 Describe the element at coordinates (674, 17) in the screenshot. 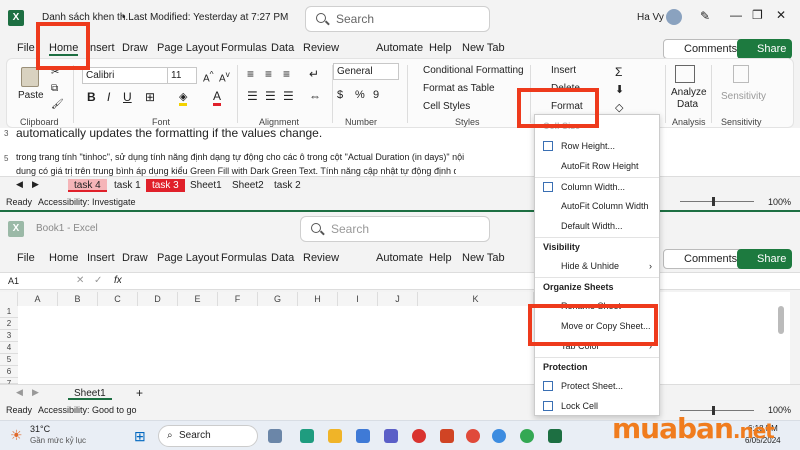

I see `avatar` at that location.